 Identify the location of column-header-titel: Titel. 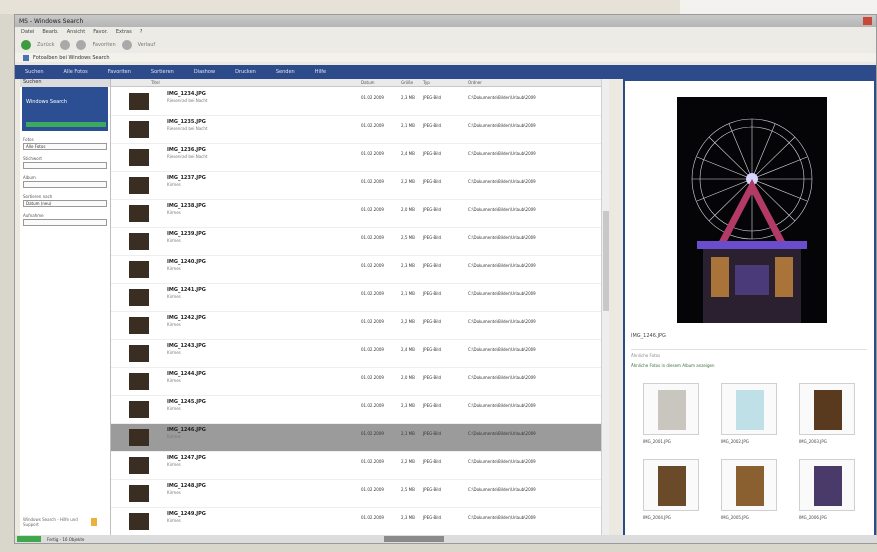
(155, 82).